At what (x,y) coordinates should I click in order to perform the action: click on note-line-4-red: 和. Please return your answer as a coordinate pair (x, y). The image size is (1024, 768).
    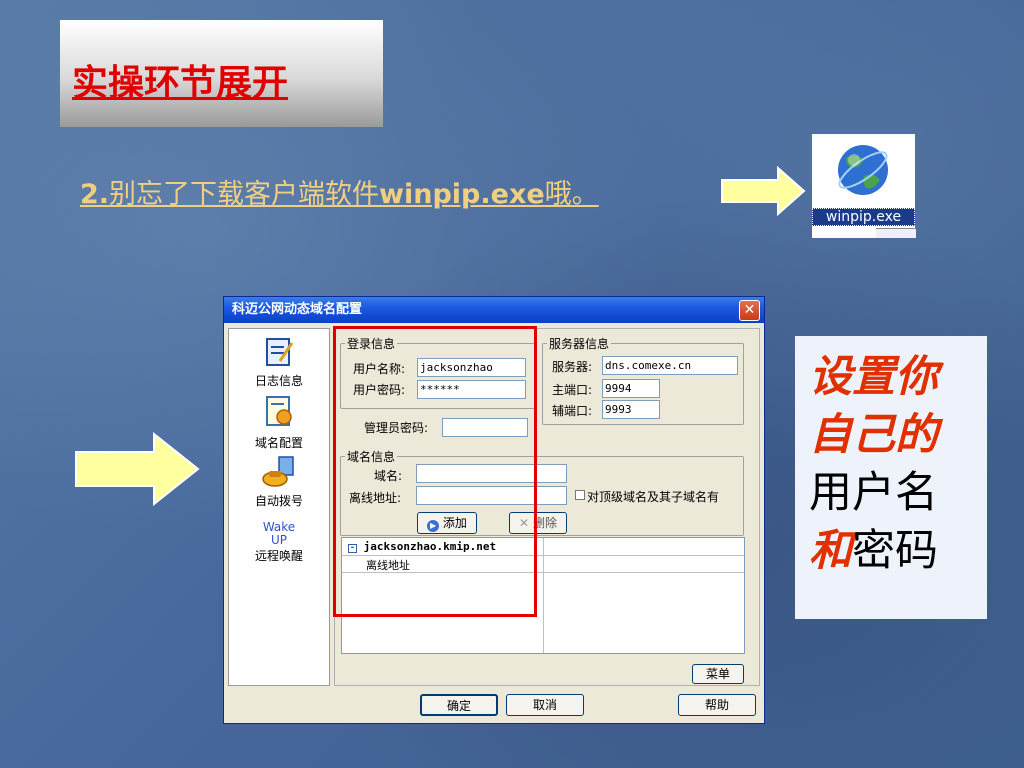
    Looking at the image, I should click on (830, 551).